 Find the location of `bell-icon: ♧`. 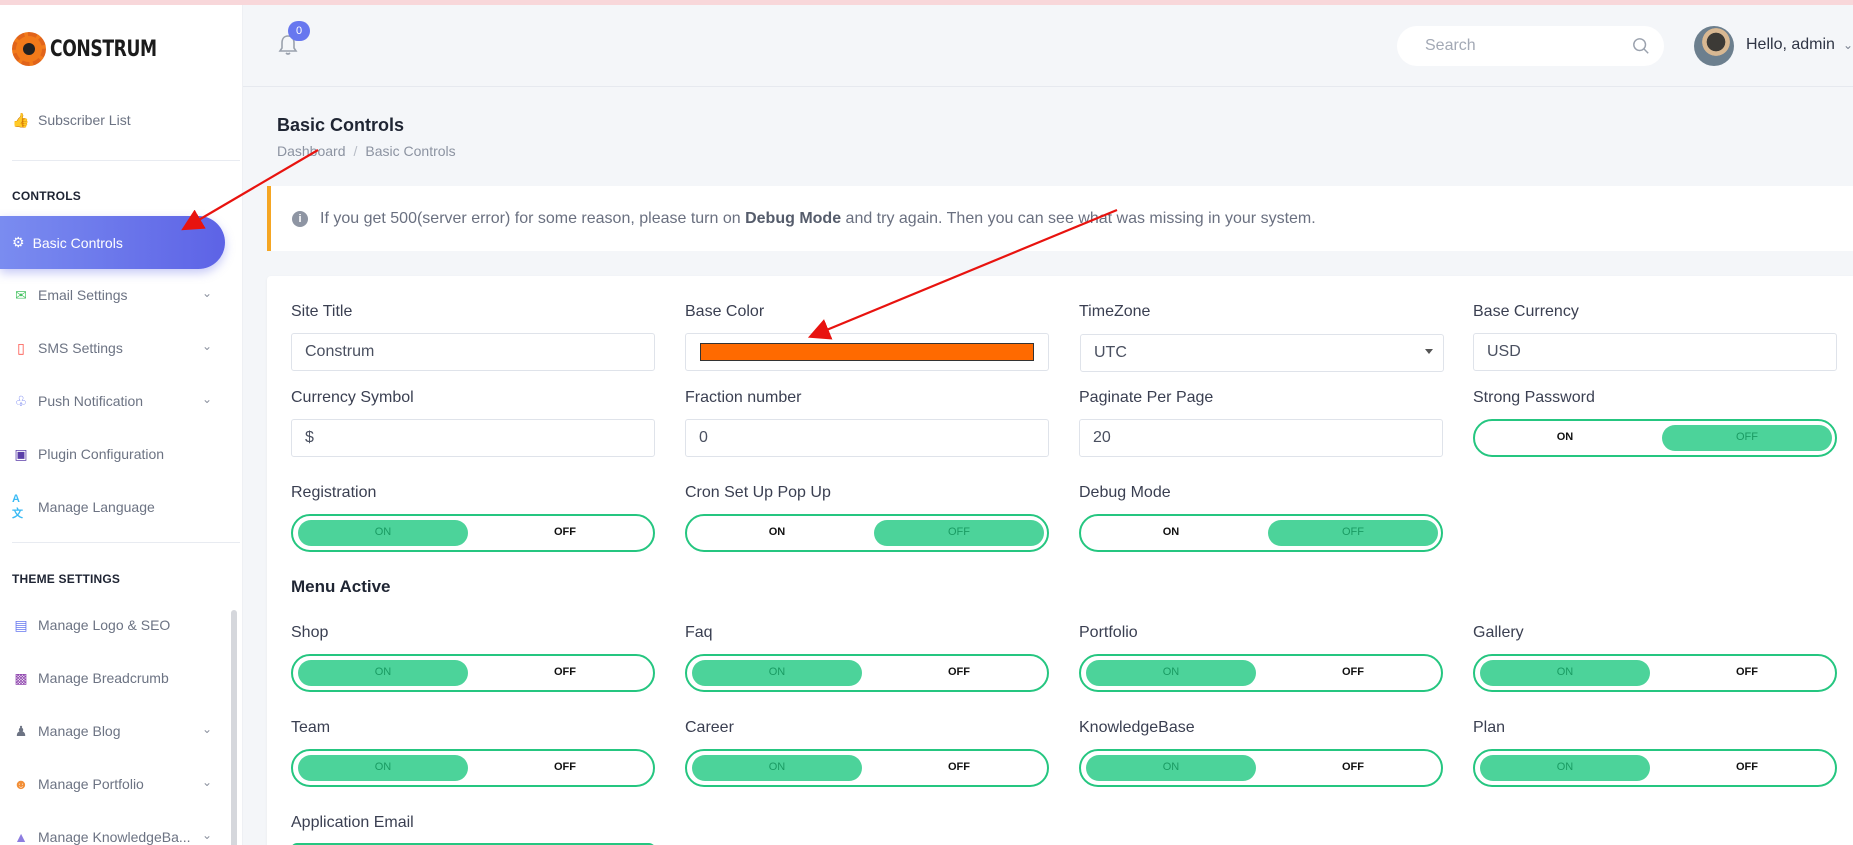

bell-icon: ♧ is located at coordinates (21, 400).